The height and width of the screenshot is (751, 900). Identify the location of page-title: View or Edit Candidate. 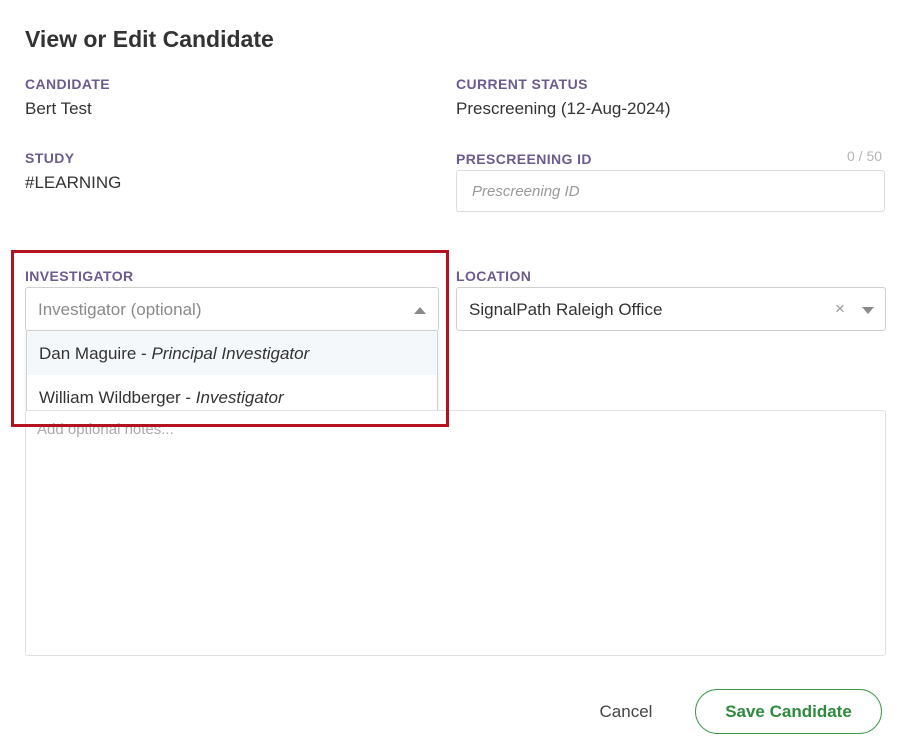
(149, 39).